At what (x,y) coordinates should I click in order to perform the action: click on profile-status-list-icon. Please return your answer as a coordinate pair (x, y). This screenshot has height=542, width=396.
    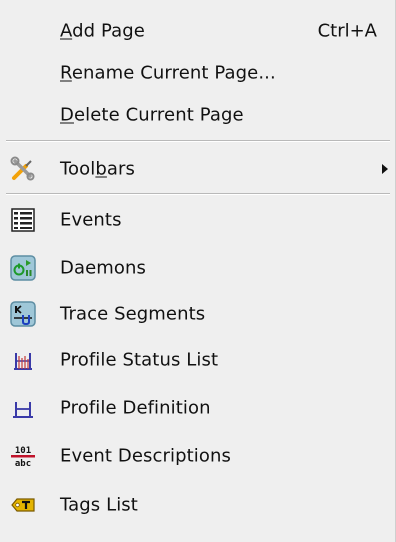
    Looking at the image, I should click on (23, 360).